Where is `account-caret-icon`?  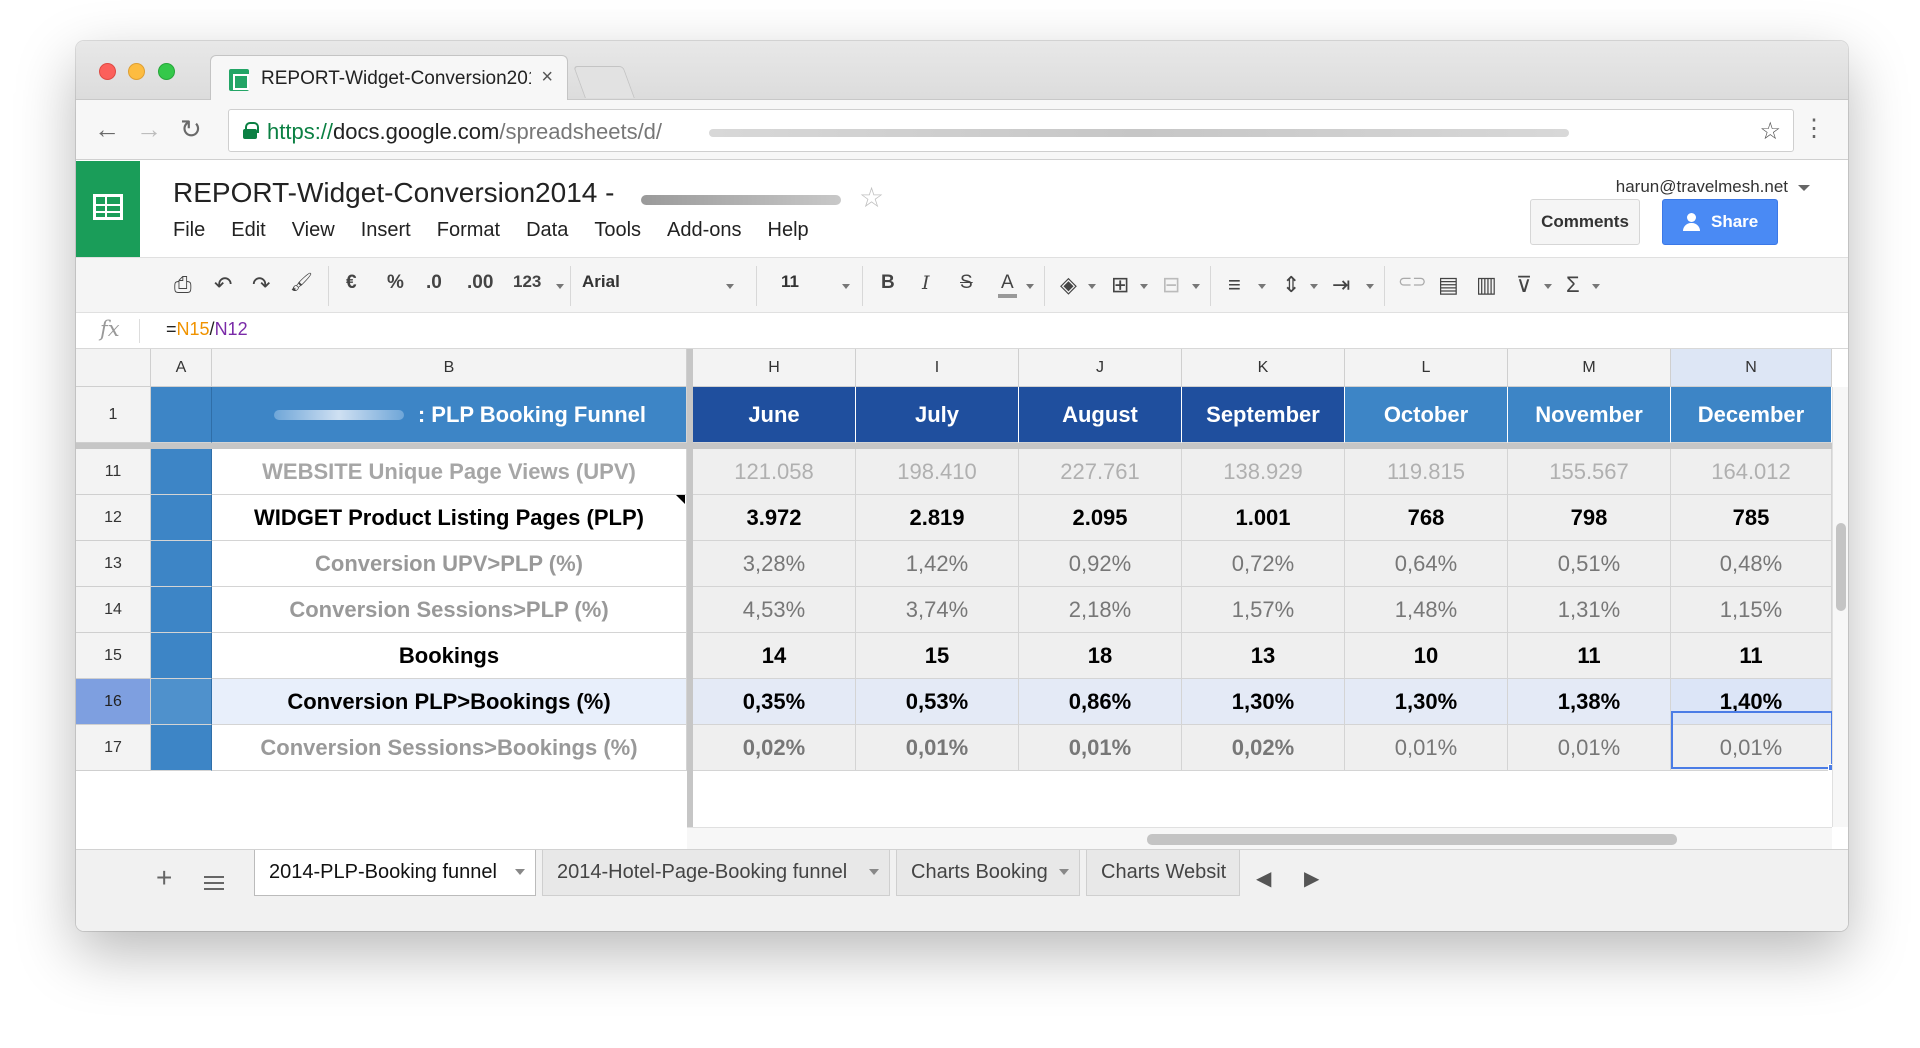
account-caret-icon is located at coordinates (1804, 188).